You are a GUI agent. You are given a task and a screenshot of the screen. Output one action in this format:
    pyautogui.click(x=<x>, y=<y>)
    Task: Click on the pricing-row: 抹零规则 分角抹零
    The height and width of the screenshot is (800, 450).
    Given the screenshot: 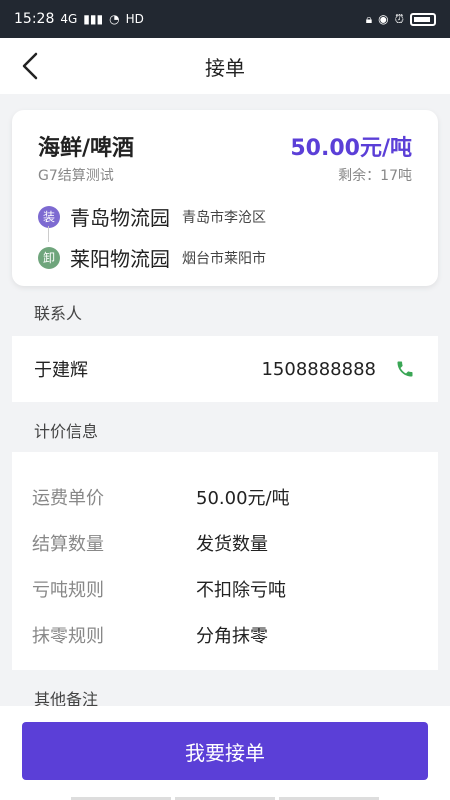 What is the action you would take?
    pyautogui.click(x=225, y=635)
    